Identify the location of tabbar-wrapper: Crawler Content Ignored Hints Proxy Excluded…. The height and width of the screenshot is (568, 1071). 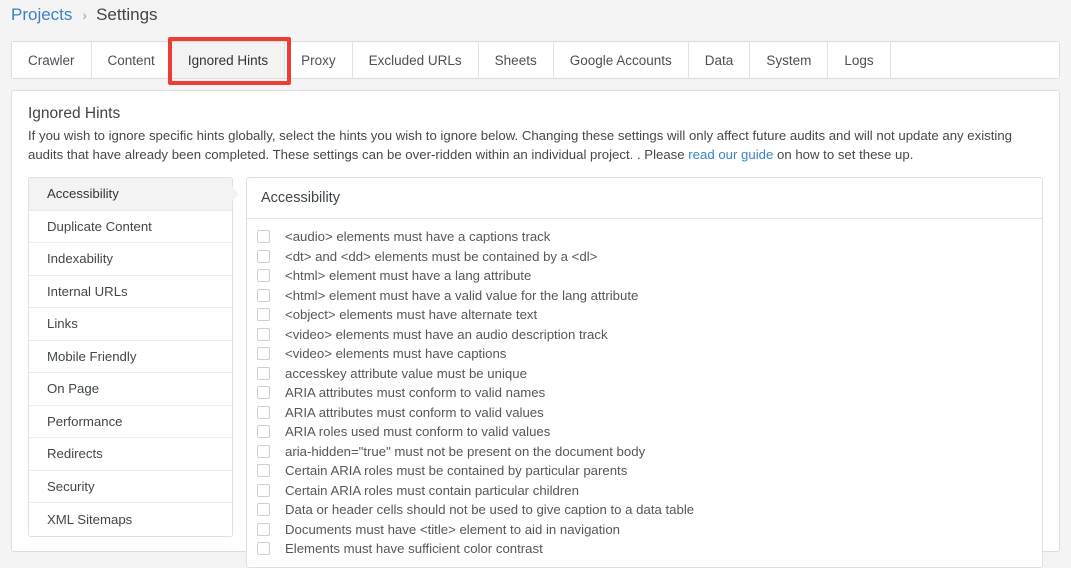
(535, 57).